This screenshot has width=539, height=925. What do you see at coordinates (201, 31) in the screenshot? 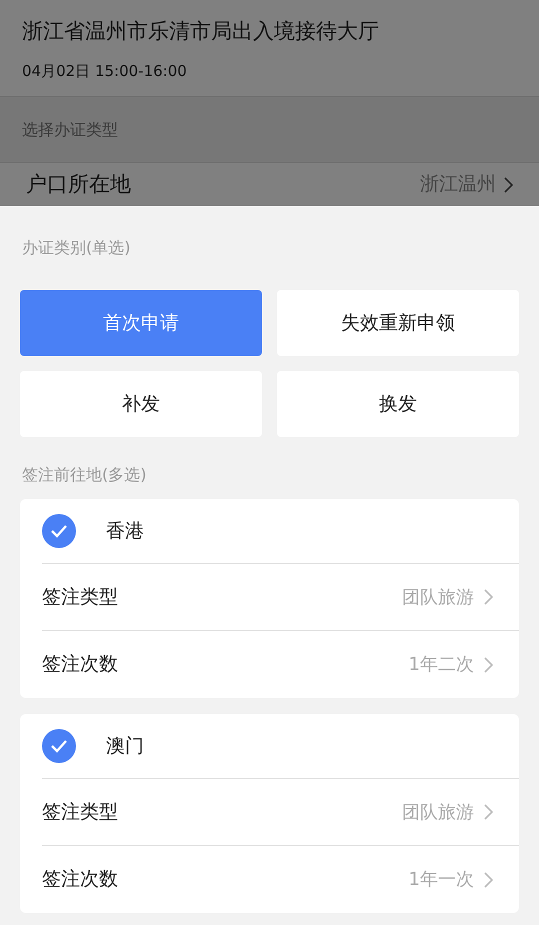
I see `office-title: 浙江省温州市乐清市局出入境接待大厅` at bounding box center [201, 31].